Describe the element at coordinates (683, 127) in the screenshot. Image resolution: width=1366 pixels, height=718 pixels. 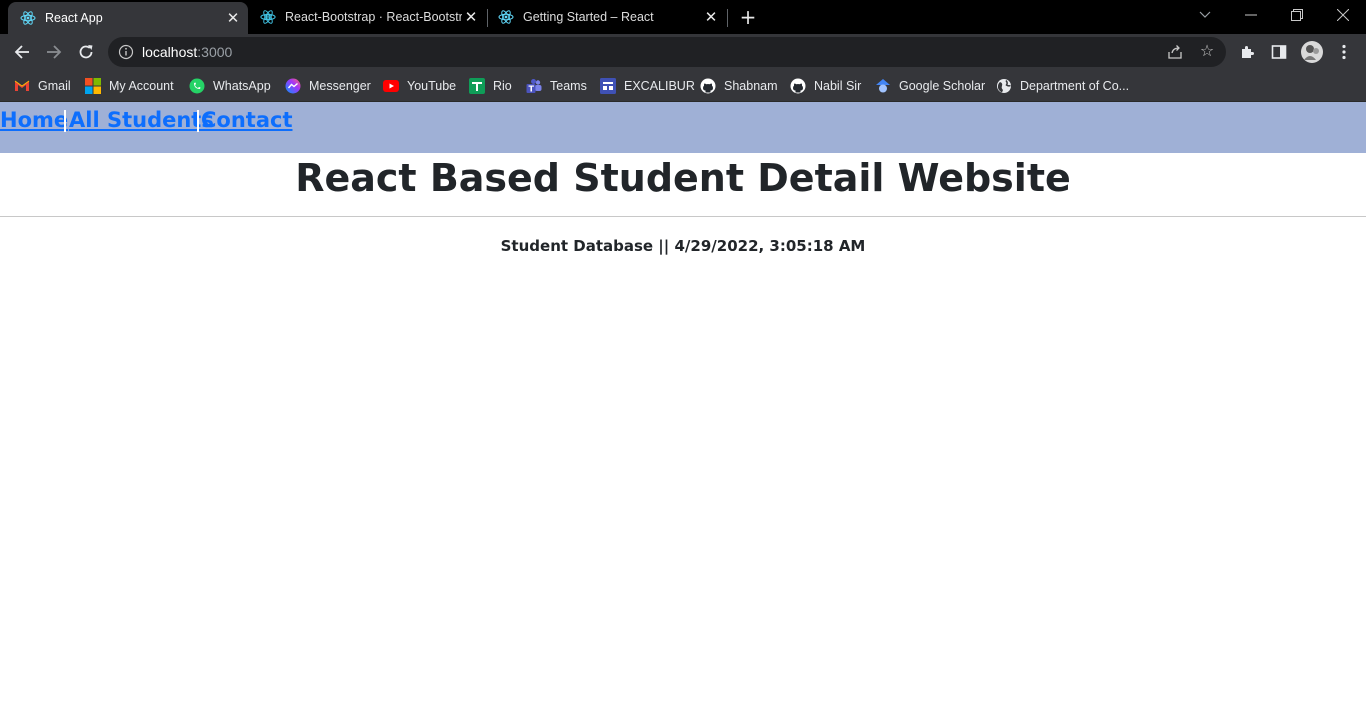
I see `site-navbar: Home All Students Contact` at that location.